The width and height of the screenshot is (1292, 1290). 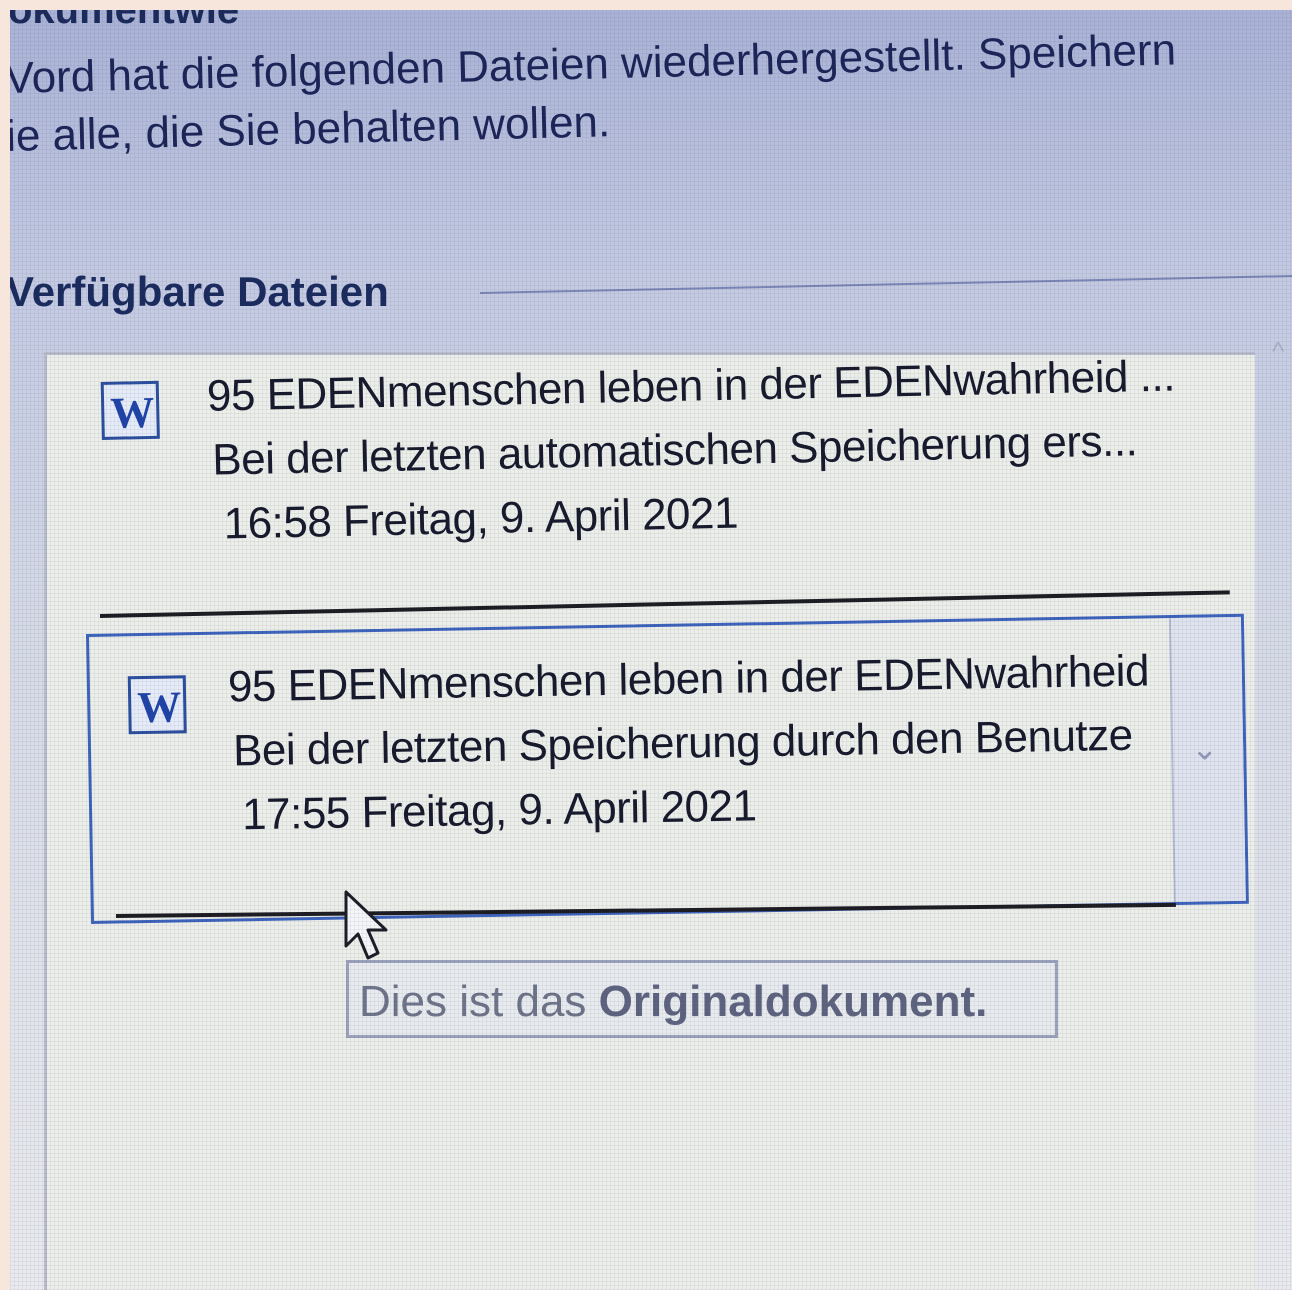 I want to click on file-timestamp: 17:55 Freitag, 9. April 2021, so click(x=499, y=810).